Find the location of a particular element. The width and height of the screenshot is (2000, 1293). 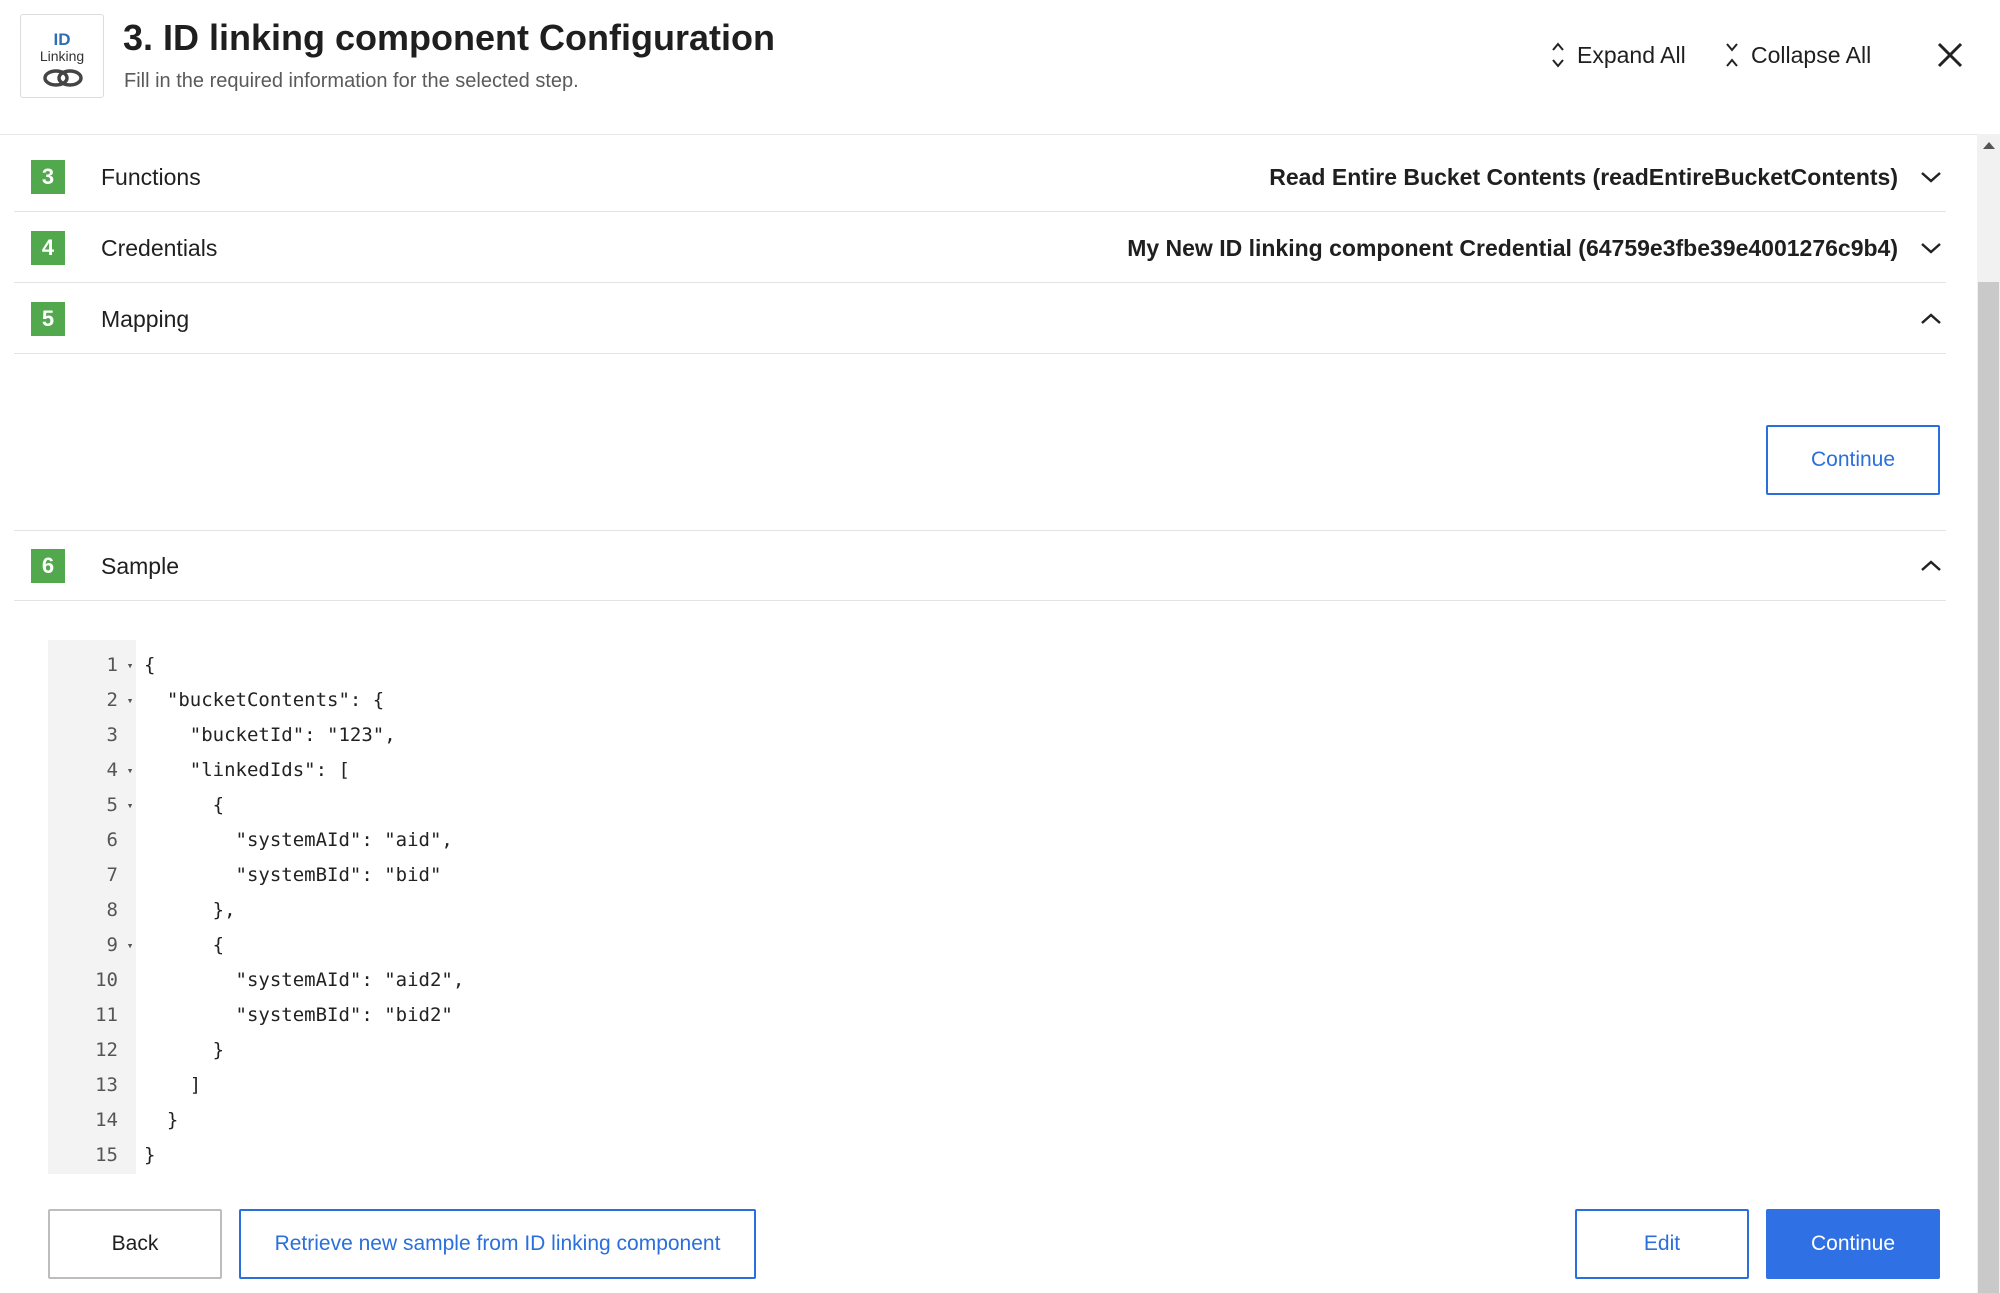

line-number: 12 is located at coordinates (106, 1050).